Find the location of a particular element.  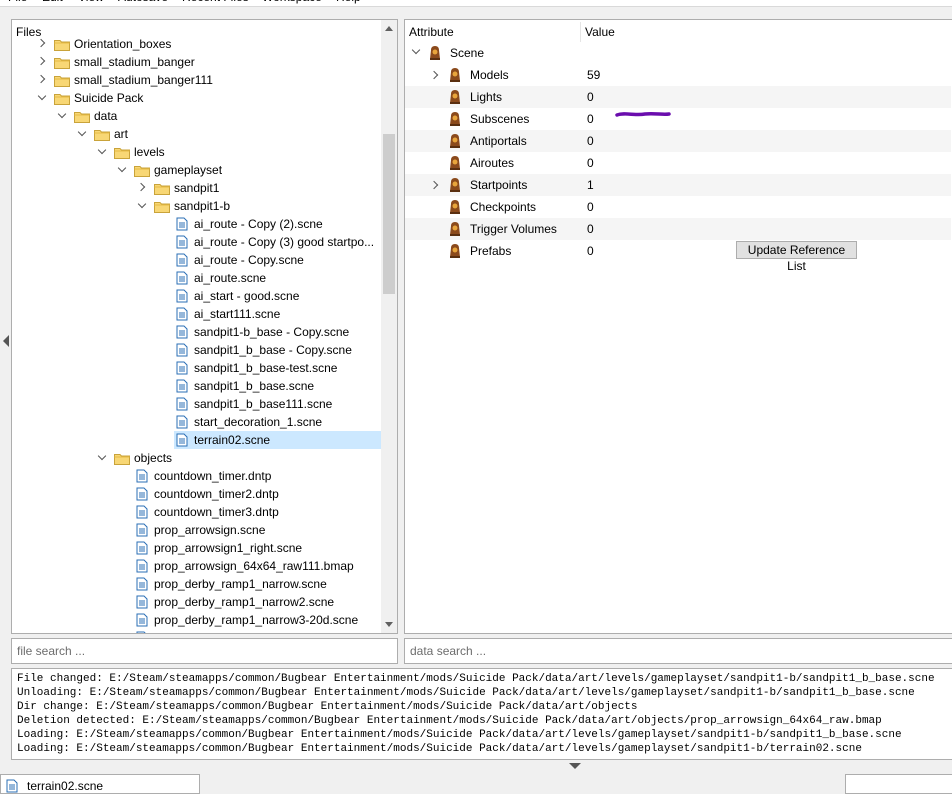

tree-item-label: Orientation_boxes is located at coordinates (123, 44).